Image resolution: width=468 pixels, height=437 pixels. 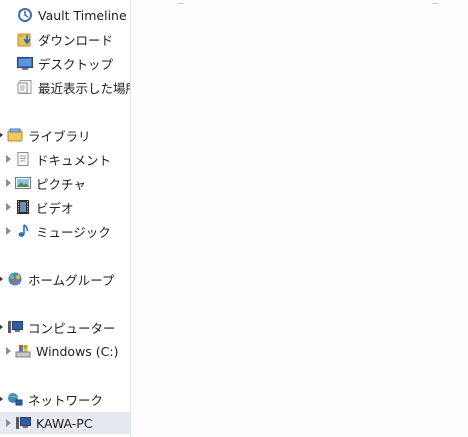 I want to click on nav-item-desktop: デスクトップ, so click(x=65, y=63).